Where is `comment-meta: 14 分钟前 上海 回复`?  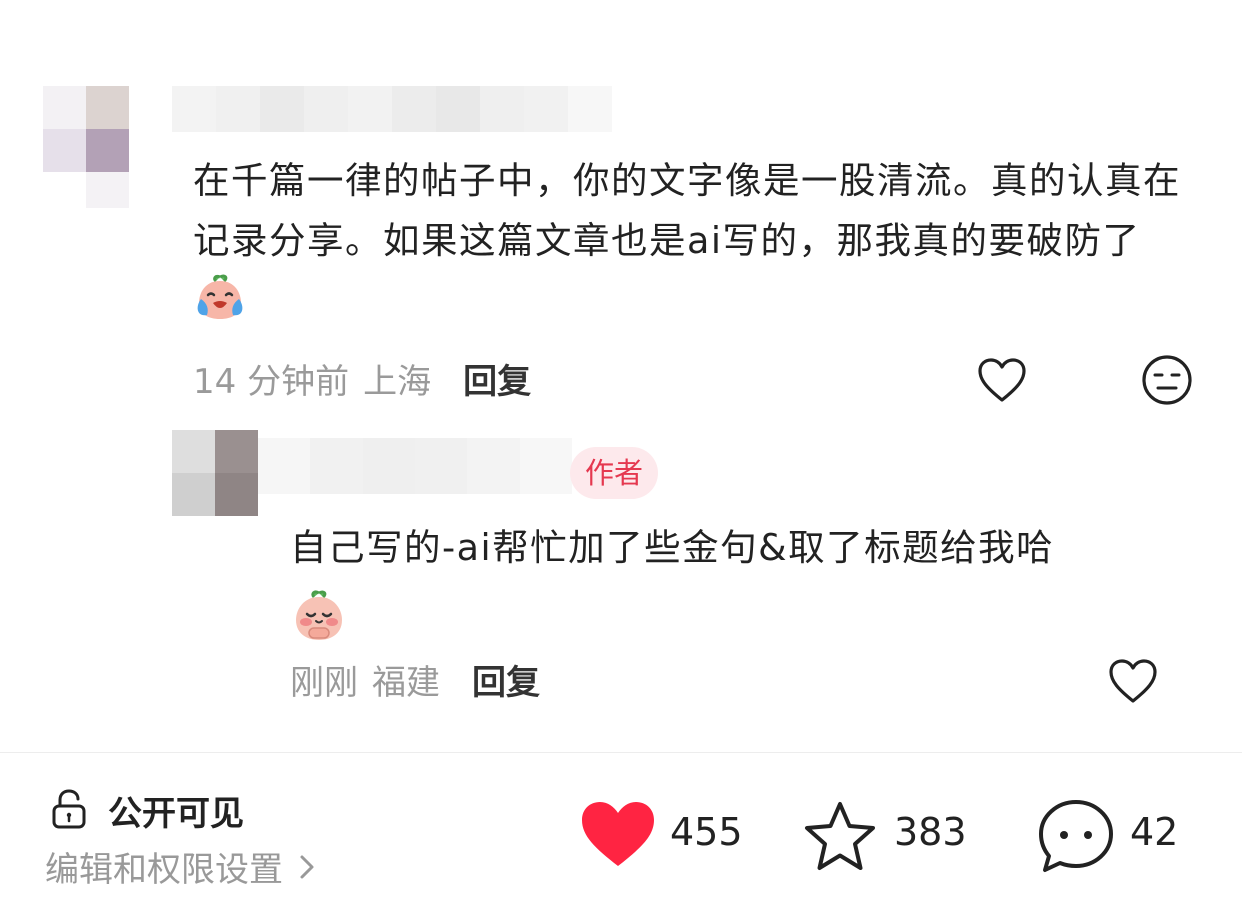
comment-meta: 14 分钟前 上海 回复 is located at coordinates (362, 378).